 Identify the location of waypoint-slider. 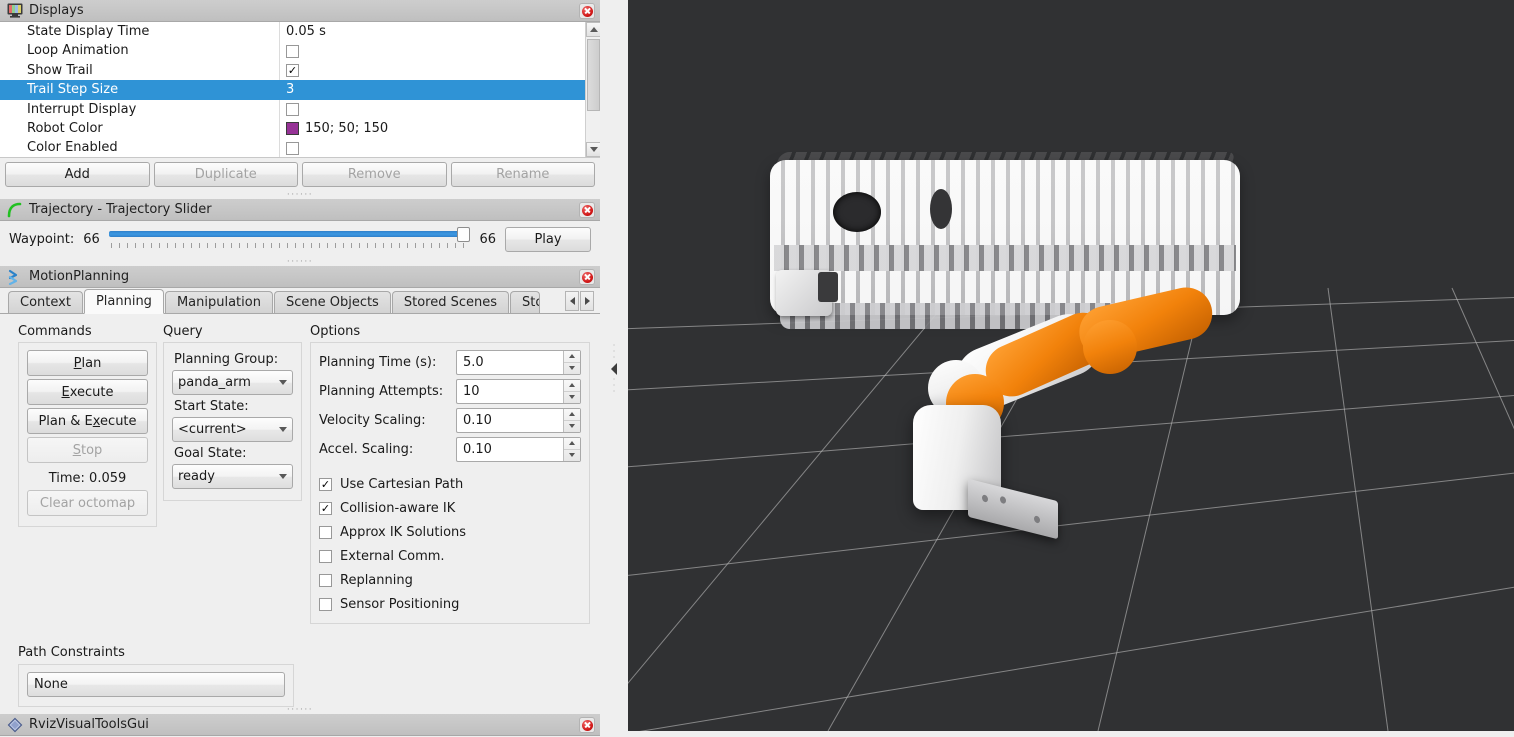
(289, 239).